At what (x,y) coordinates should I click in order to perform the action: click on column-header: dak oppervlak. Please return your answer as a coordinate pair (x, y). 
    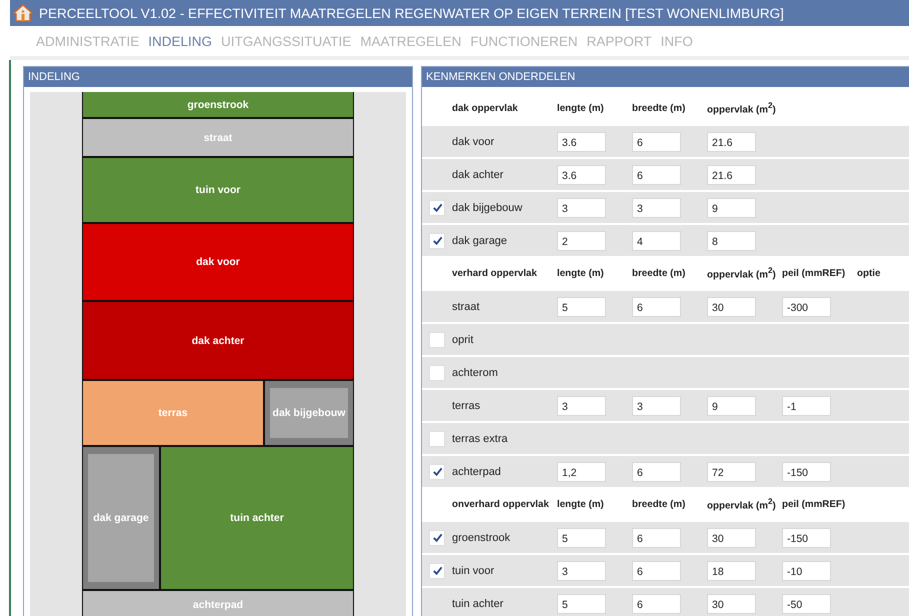
    Looking at the image, I should click on (485, 108).